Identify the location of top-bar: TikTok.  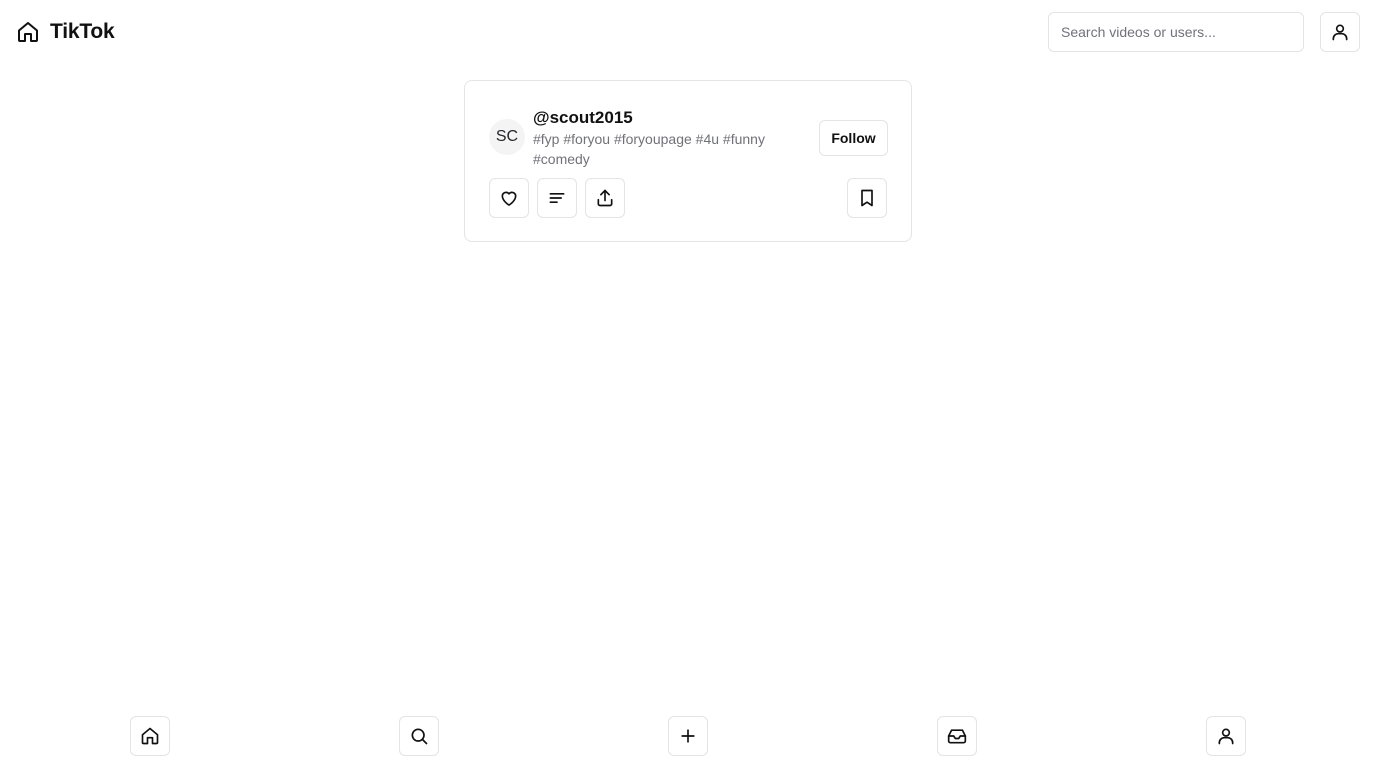
(688, 32).